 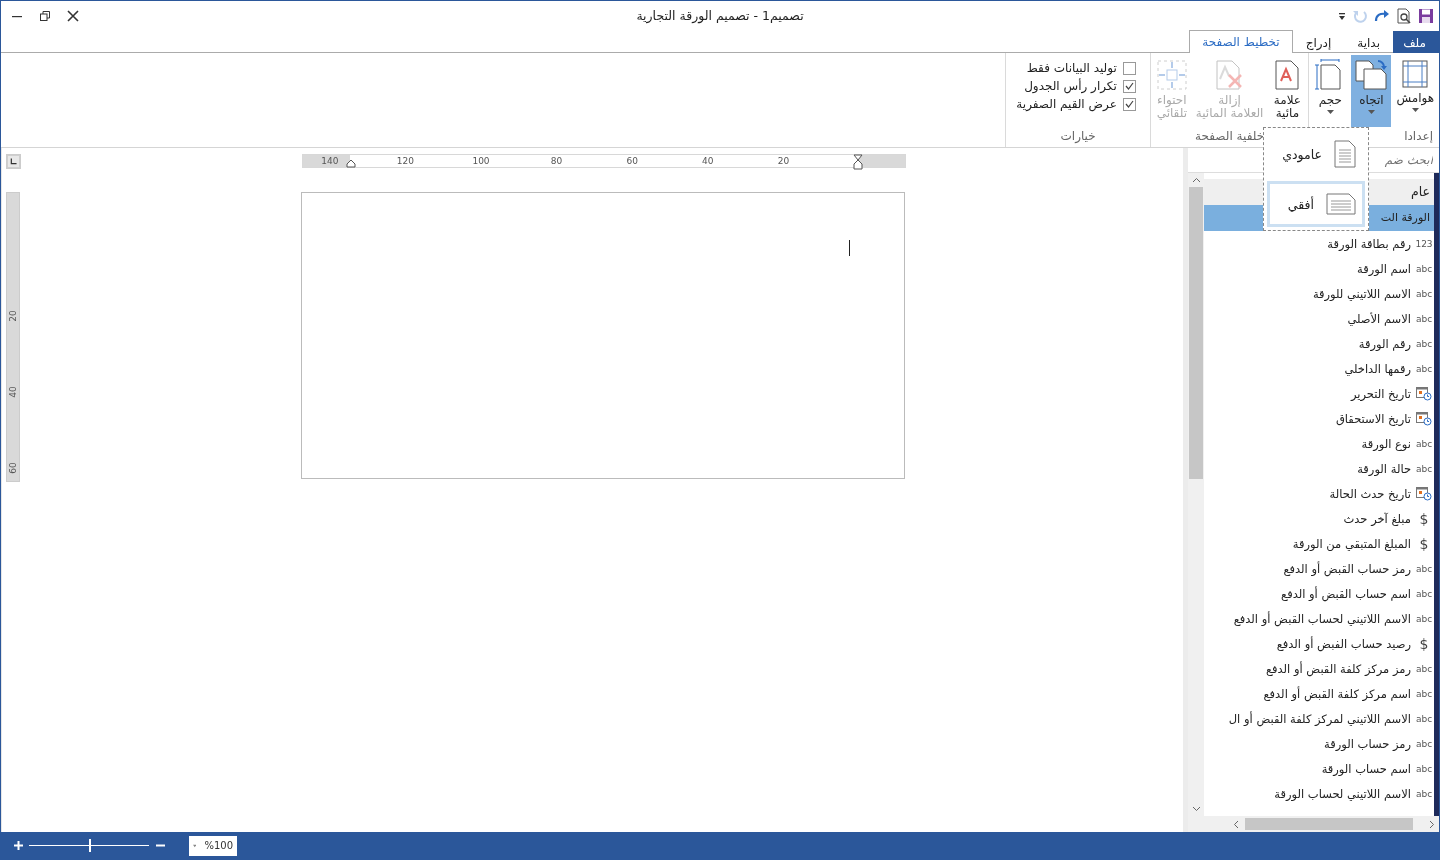 I want to click on ruler-number: 140, so click(x=330, y=161).